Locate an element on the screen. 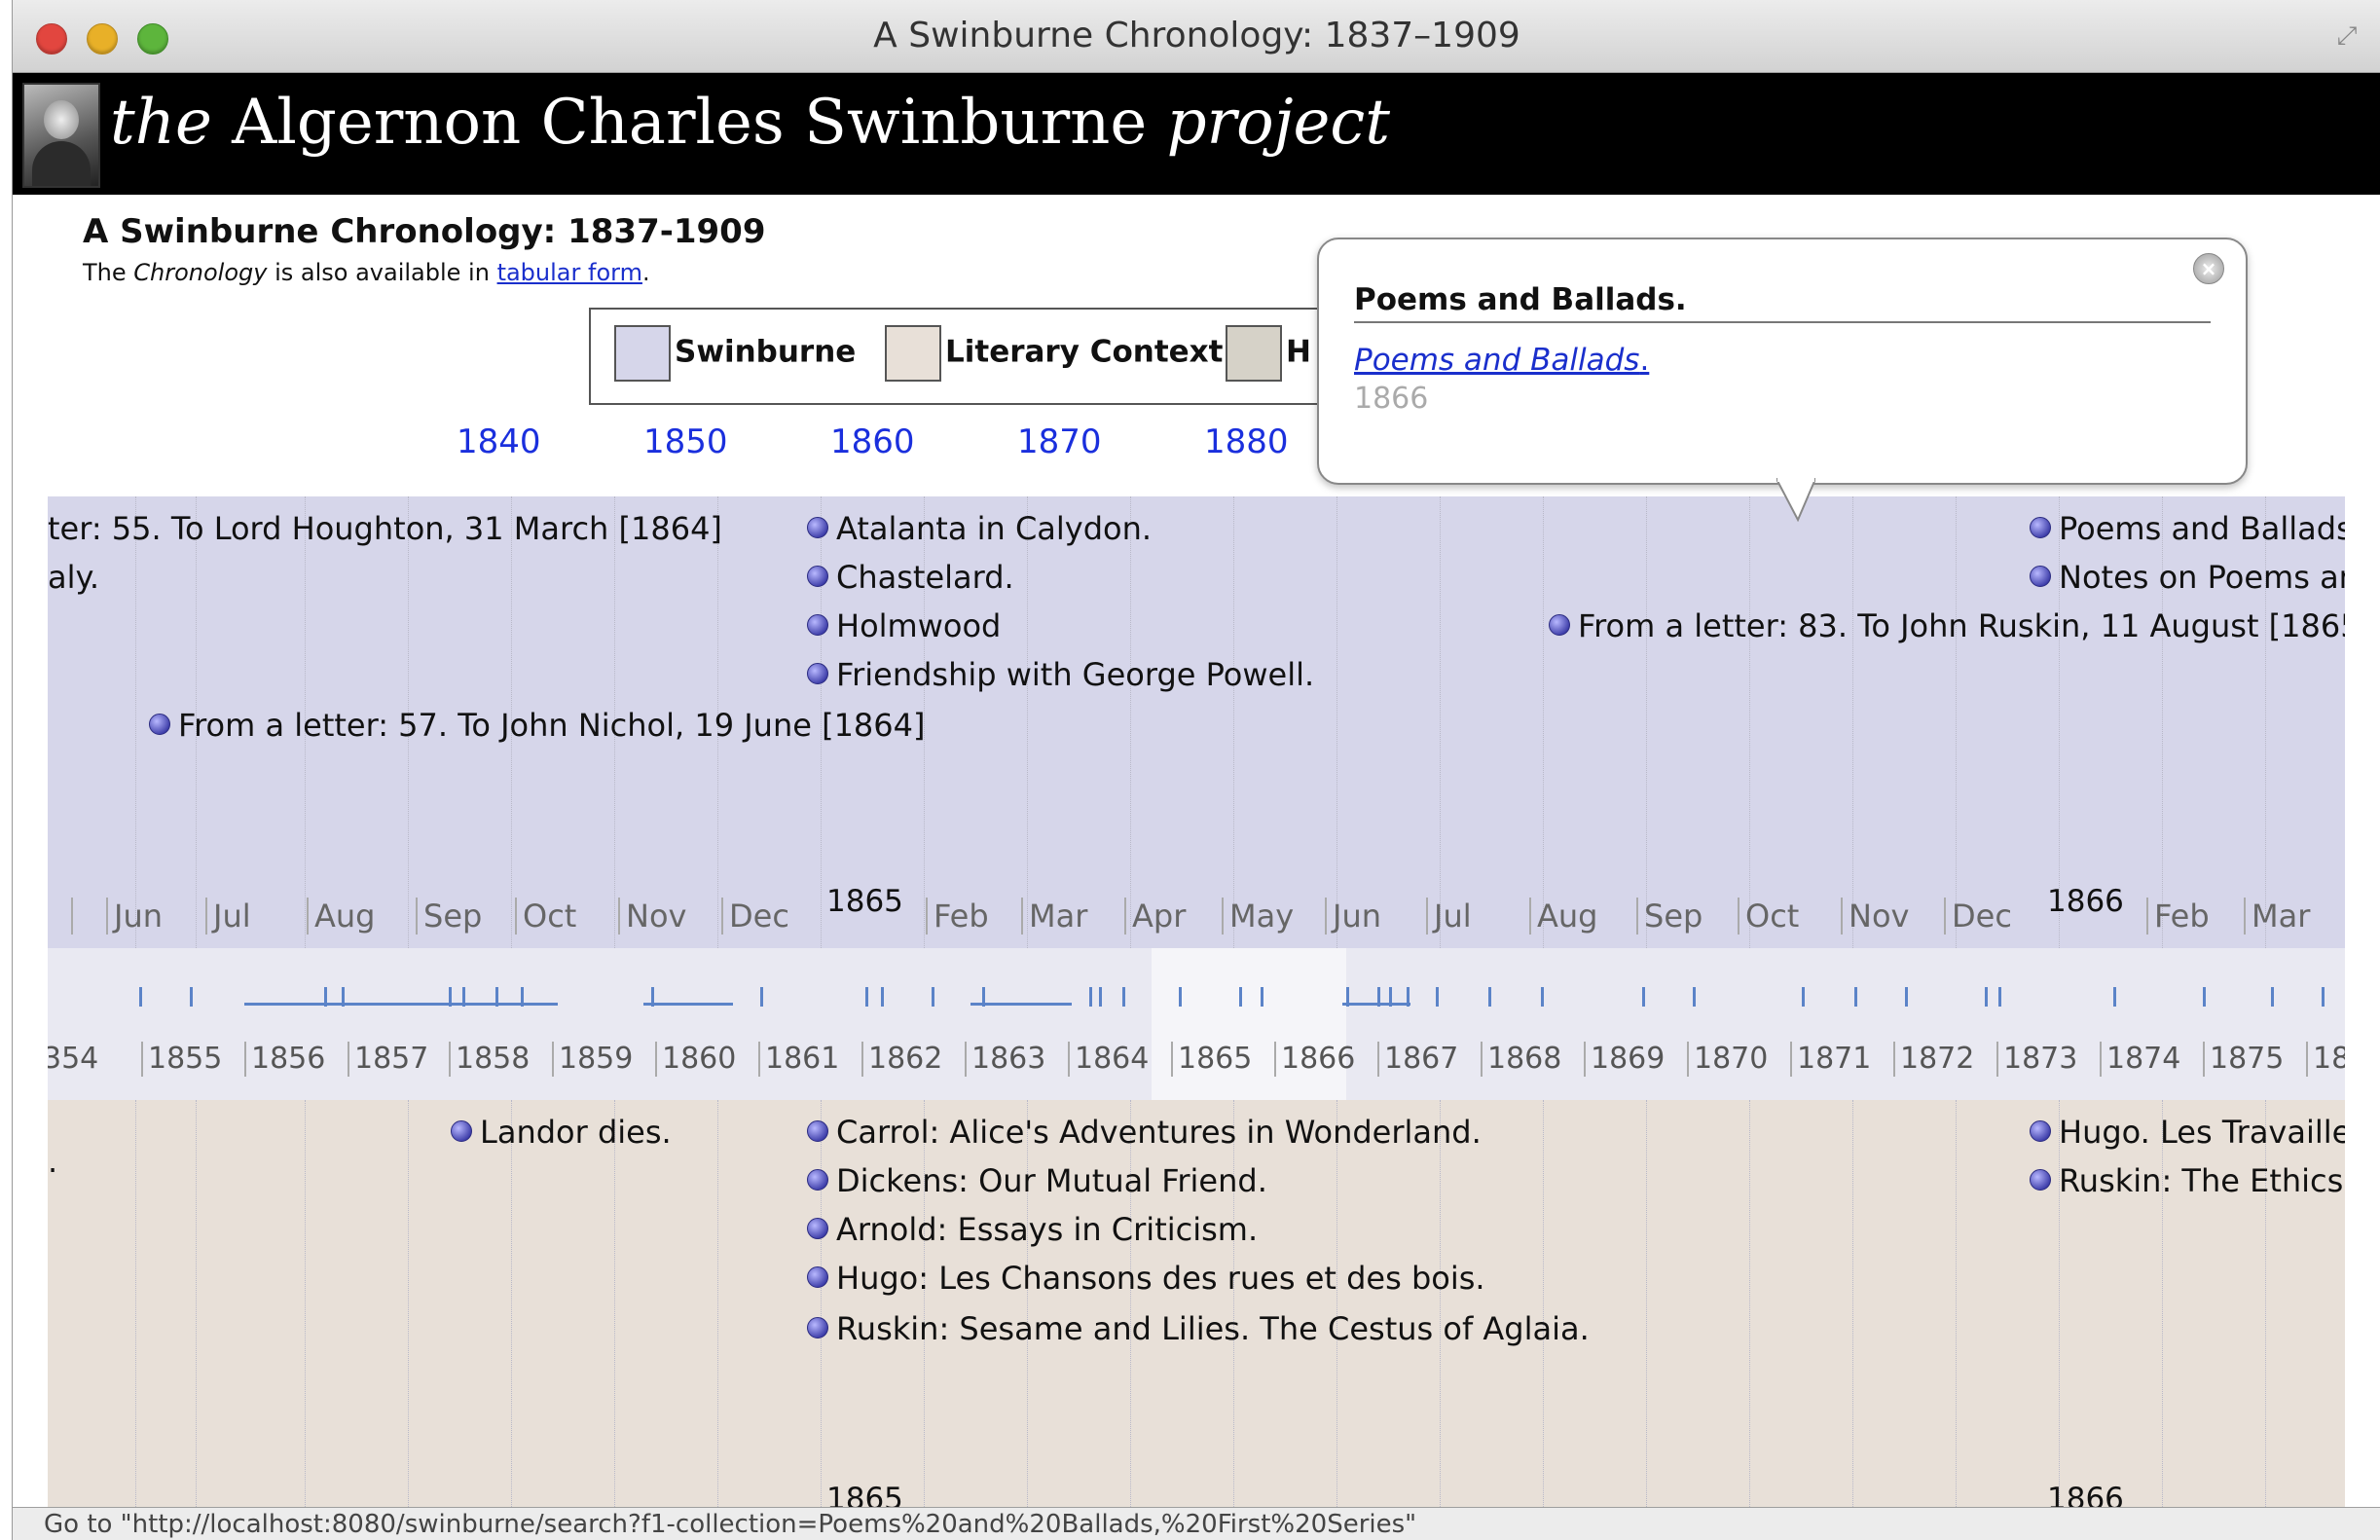 Image resolution: width=2380 pixels, height=1540 pixels. page-title: A Swinburne Chronology: 1837-1909 is located at coordinates (424, 232).